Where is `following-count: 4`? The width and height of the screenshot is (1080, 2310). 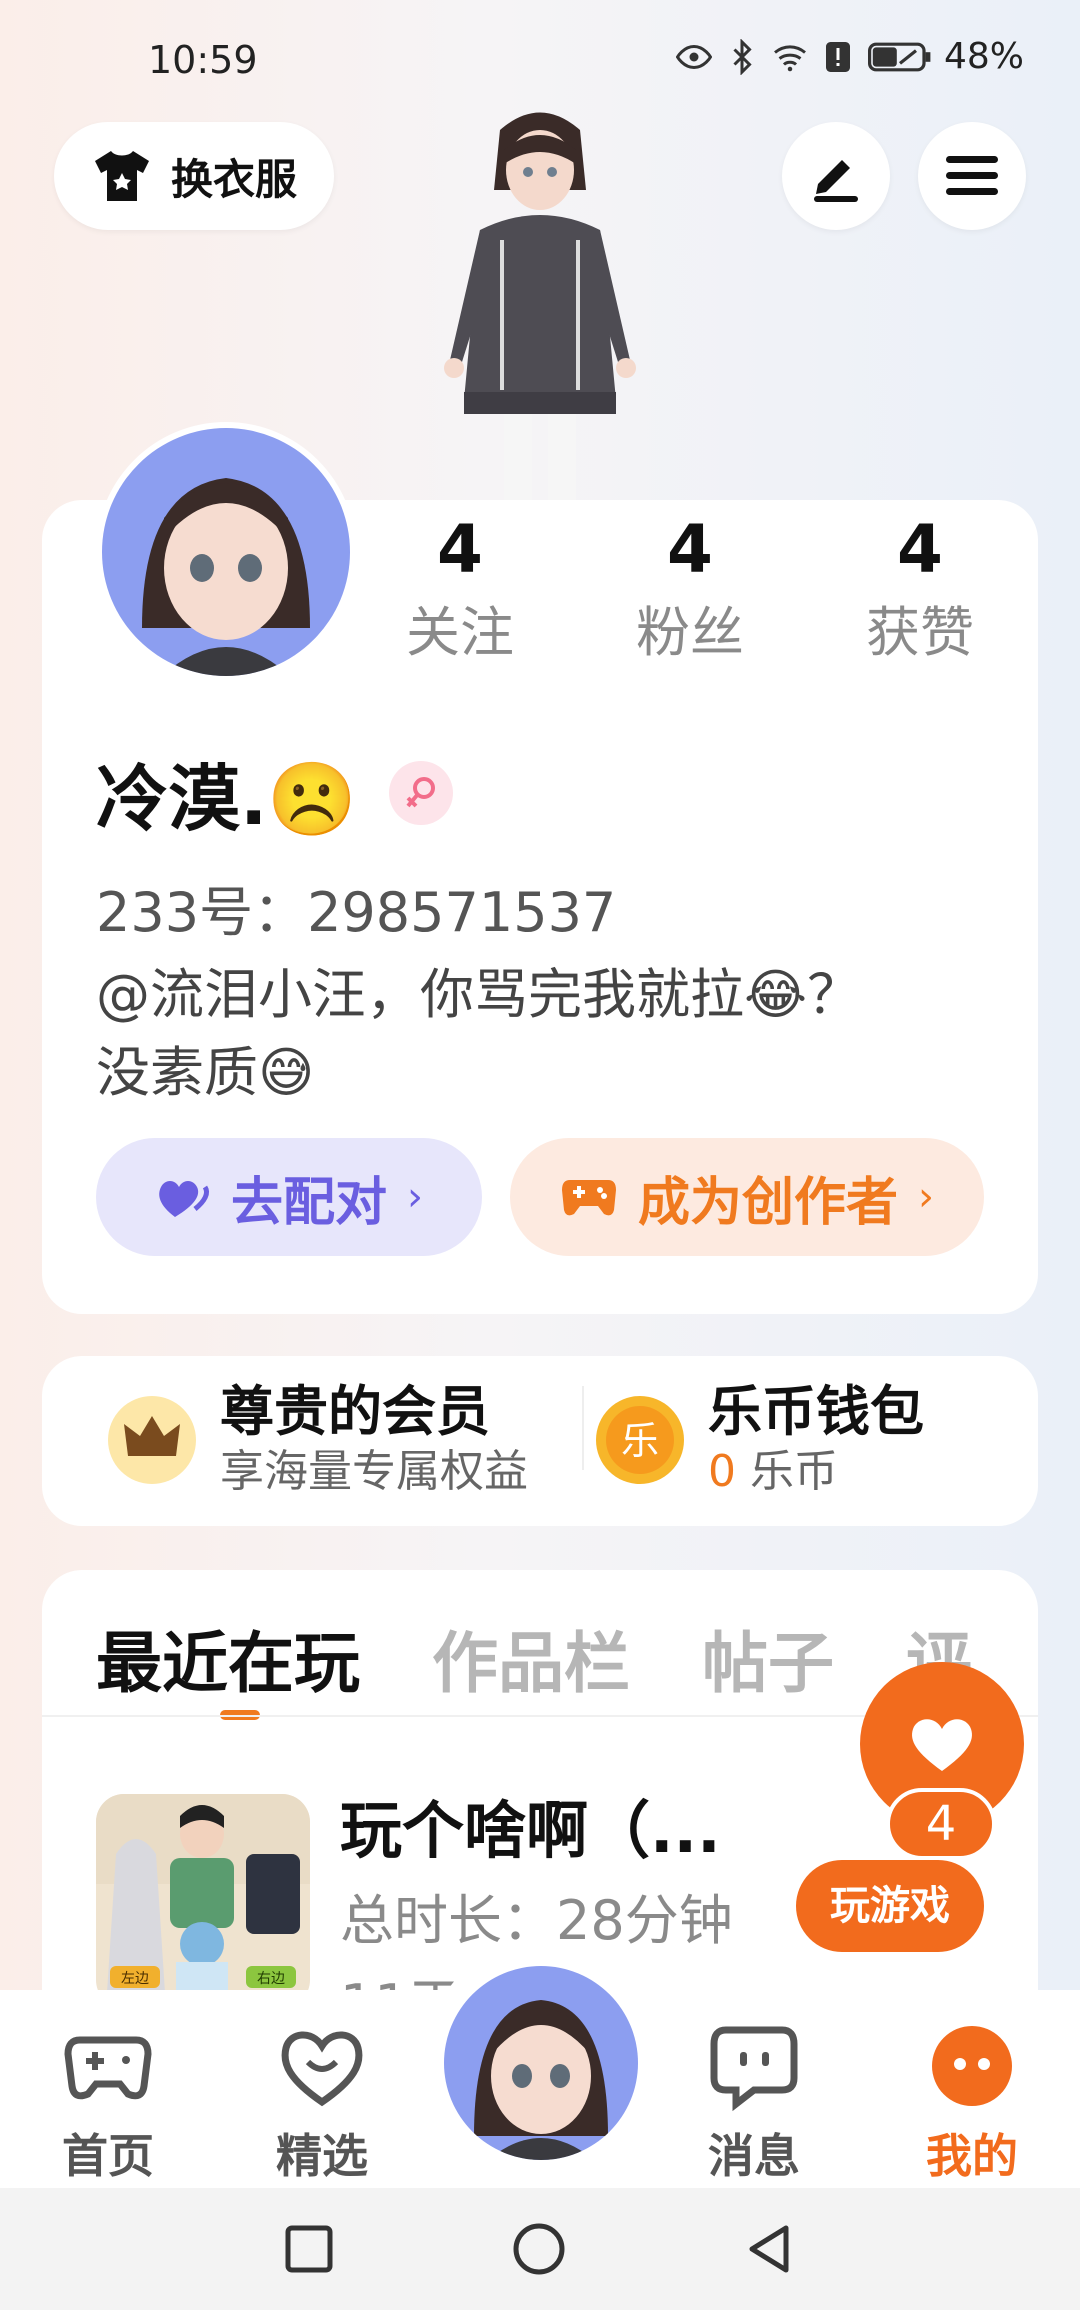 following-count: 4 is located at coordinates (460, 549).